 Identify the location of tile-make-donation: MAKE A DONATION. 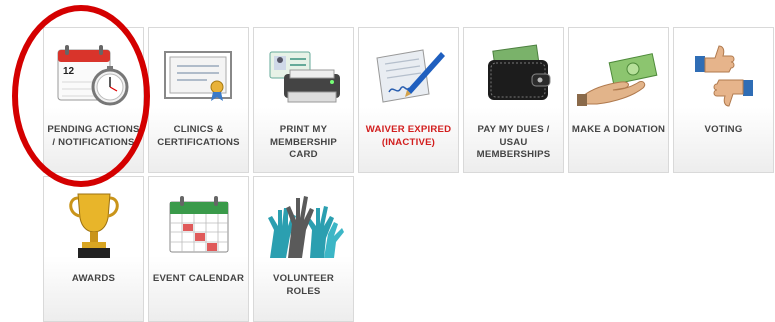
(618, 100).